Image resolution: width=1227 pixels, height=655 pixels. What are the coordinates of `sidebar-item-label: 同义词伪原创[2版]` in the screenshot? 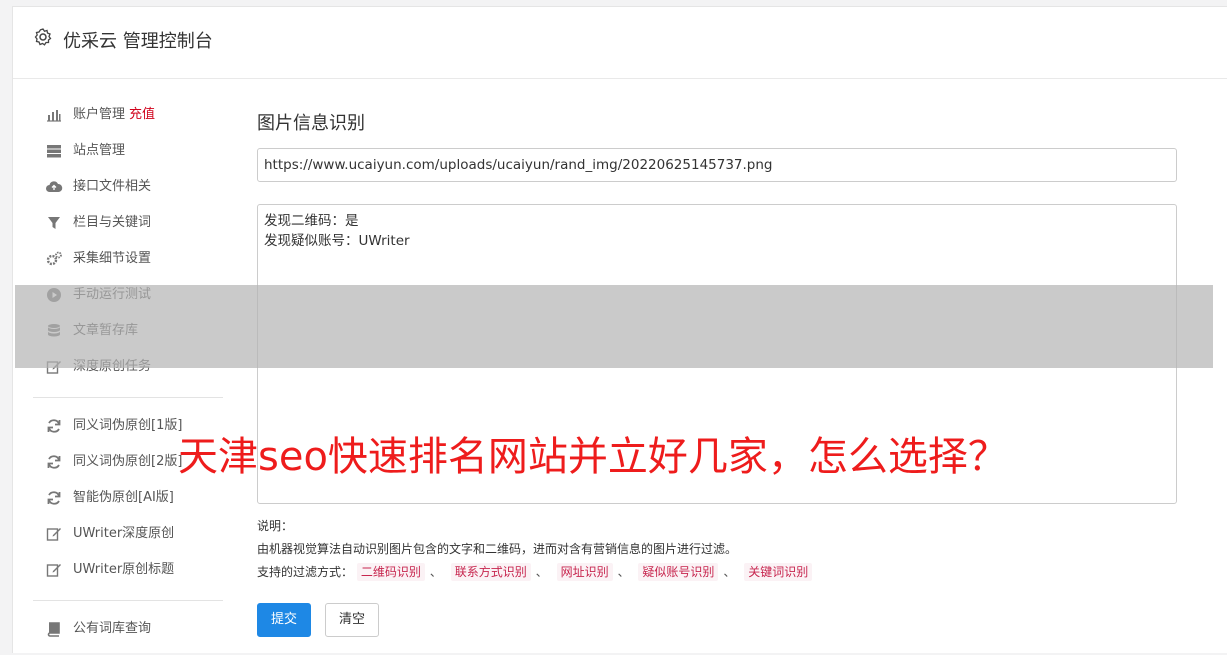 It's located at (128, 461).